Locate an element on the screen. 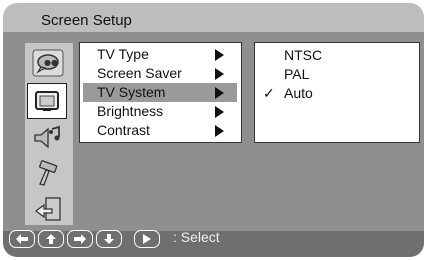 The width and height of the screenshot is (427, 260). menu-item-screen-saver: Screen Saver is located at coordinates (160, 73).